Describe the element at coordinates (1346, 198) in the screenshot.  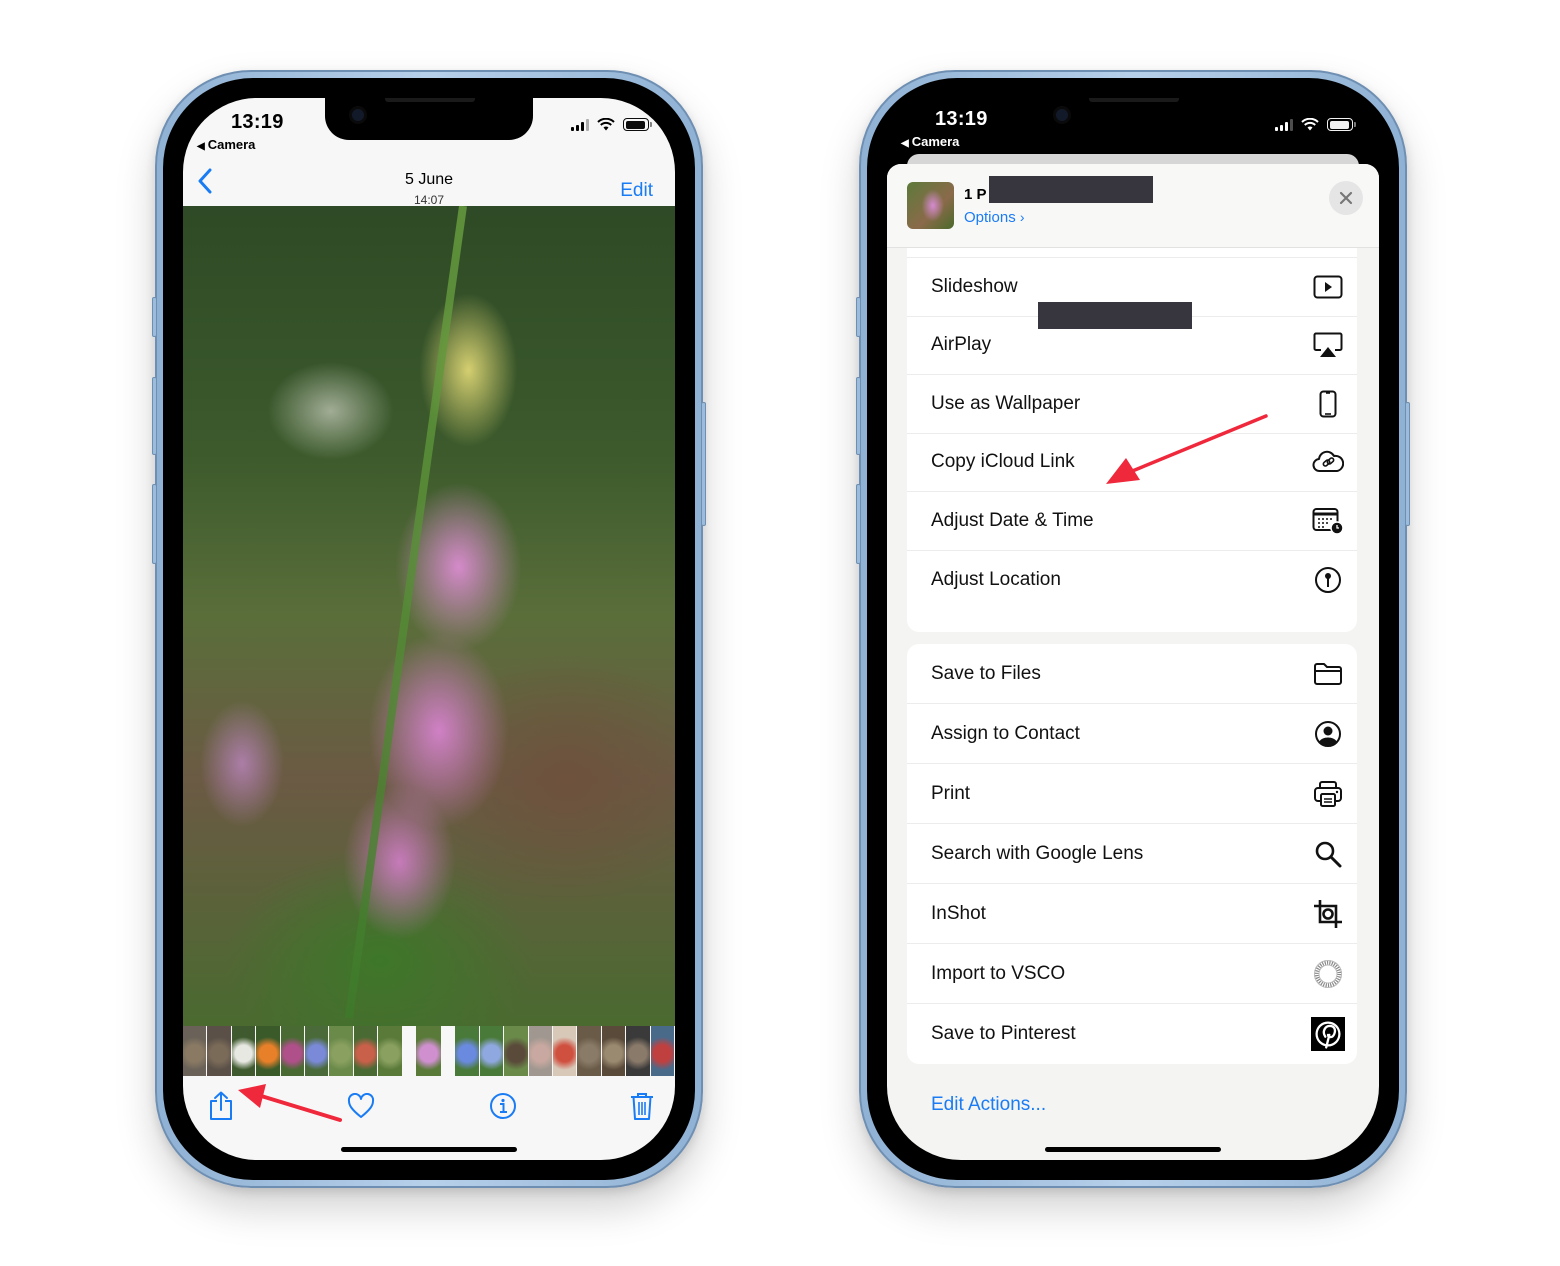
I see `close-button` at that location.